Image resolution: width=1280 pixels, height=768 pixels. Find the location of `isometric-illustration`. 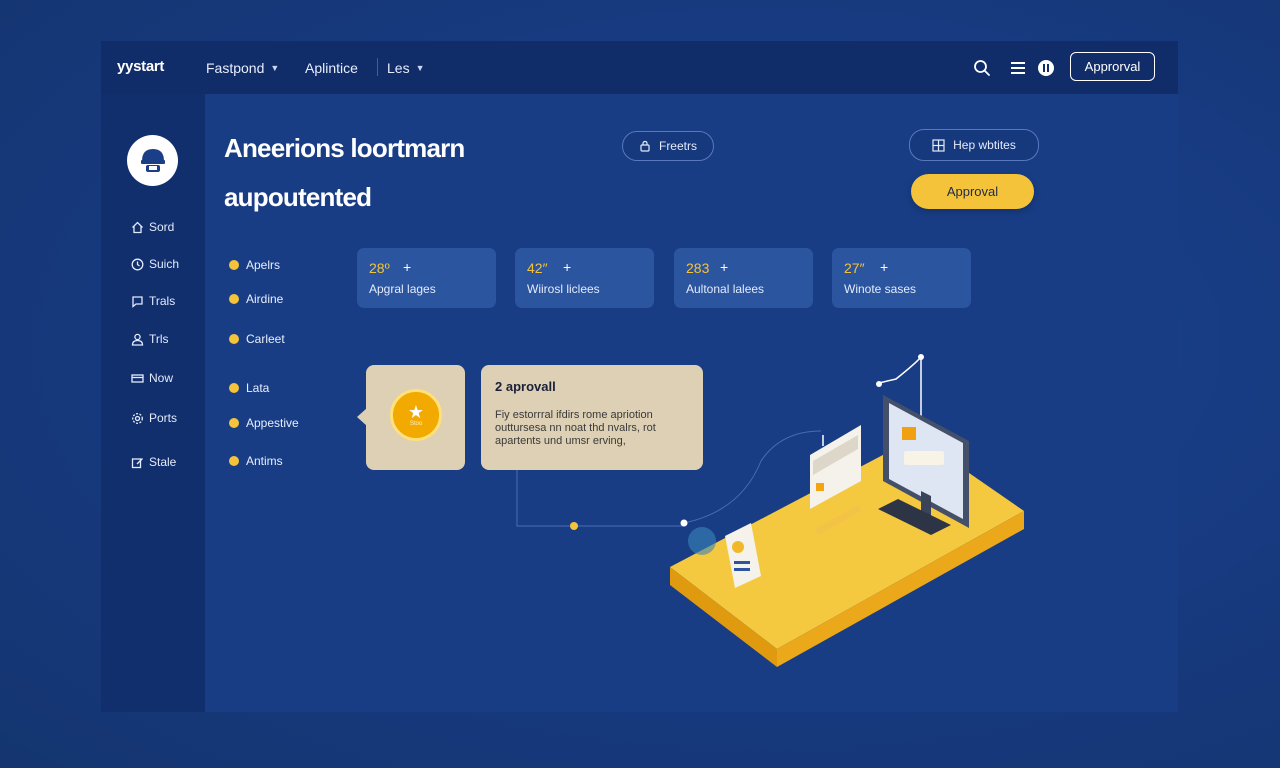

isometric-illustration is located at coordinates (847, 510).